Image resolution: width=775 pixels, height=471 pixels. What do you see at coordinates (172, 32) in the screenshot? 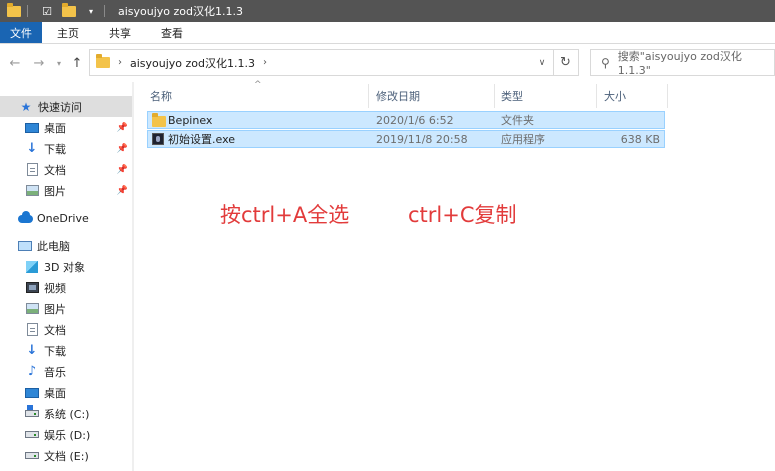
I see `tab-view: 查看` at bounding box center [172, 32].